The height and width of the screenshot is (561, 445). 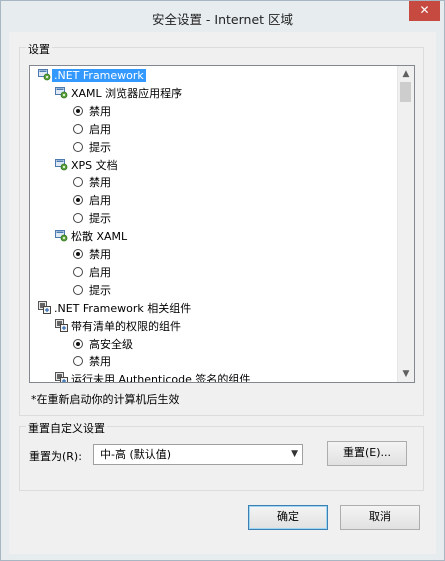 What do you see at coordinates (380, 517) in the screenshot?
I see `cancel-button: 取消` at bounding box center [380, 517].